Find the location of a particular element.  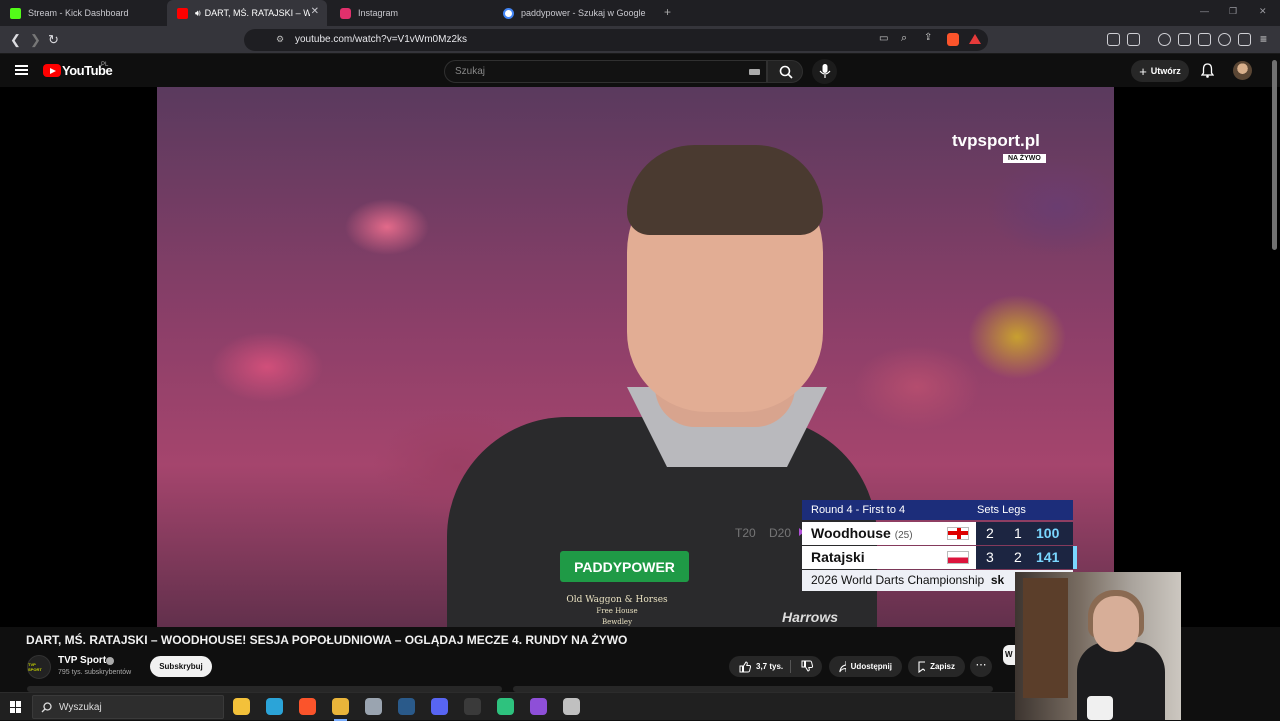

account-avatar is located at coordinates (1242, 70).